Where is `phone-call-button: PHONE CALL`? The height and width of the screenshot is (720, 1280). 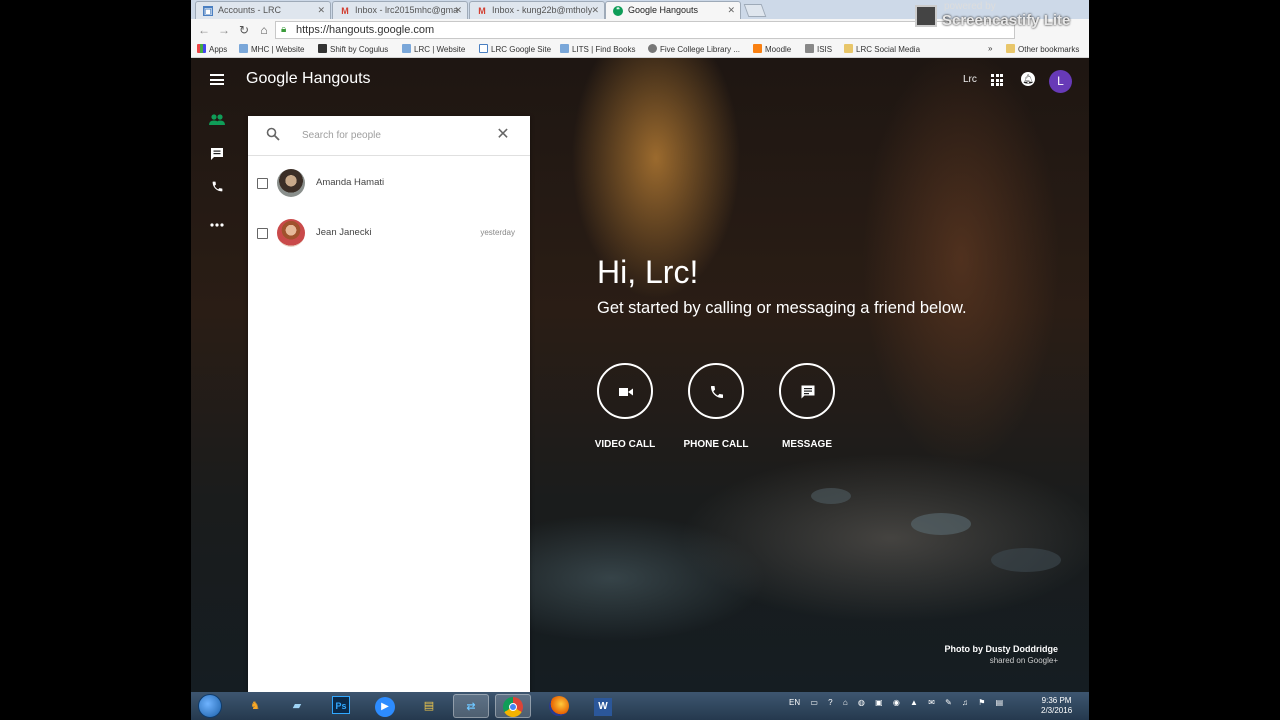
phone-call-button: PHONE CALL is located at coordinates (716, 406).